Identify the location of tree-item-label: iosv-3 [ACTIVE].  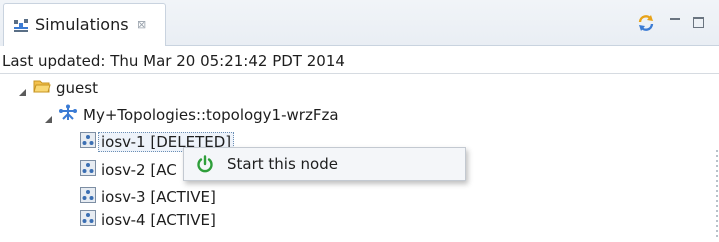
(158, 197).